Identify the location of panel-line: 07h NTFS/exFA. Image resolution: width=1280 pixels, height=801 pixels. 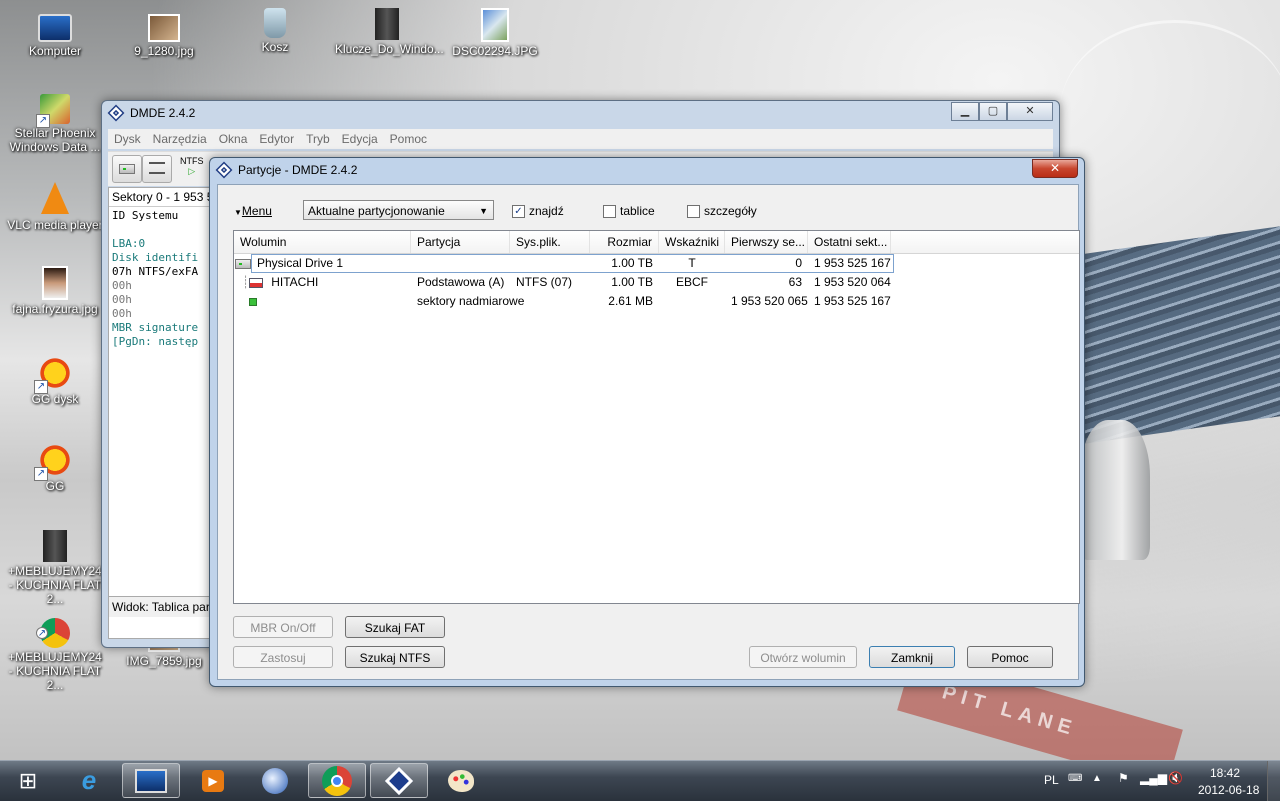
(155, 271).